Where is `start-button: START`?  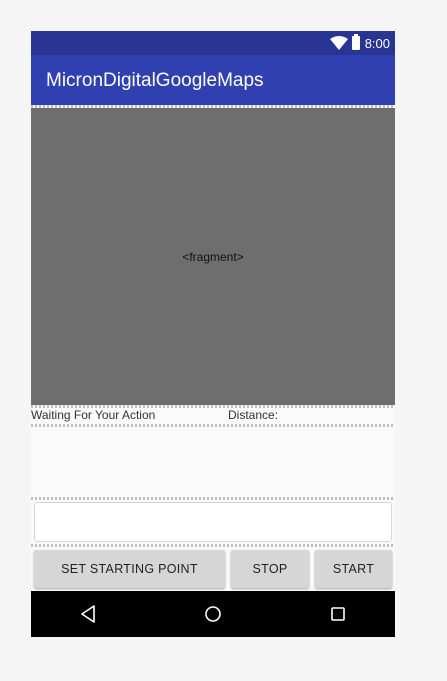
start-button: START is located at coordinates (353, 569).